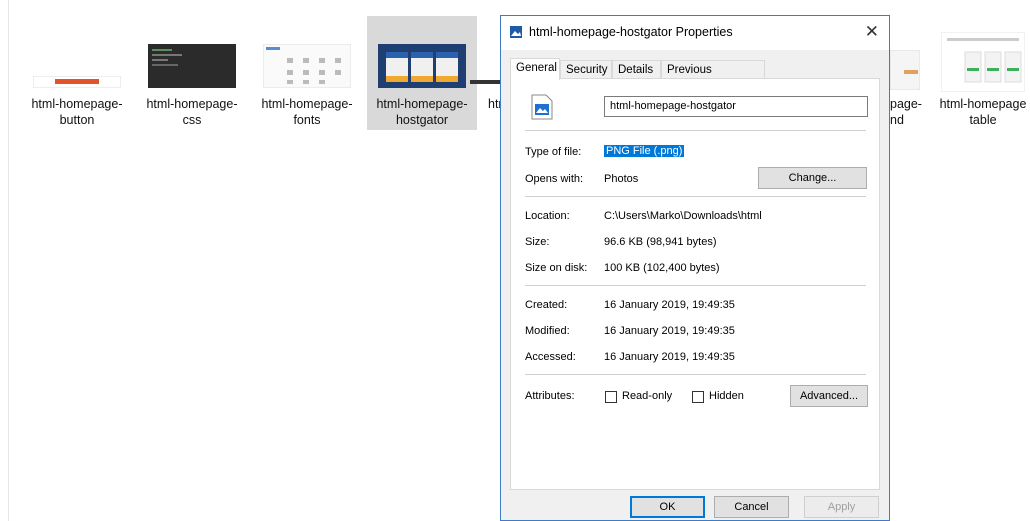 This screenshot has width=1030, height=521. What do you see at coordinates (537, 242) in the screenshot?
I see `size-label: Size:` at bounding box center [537, 242].